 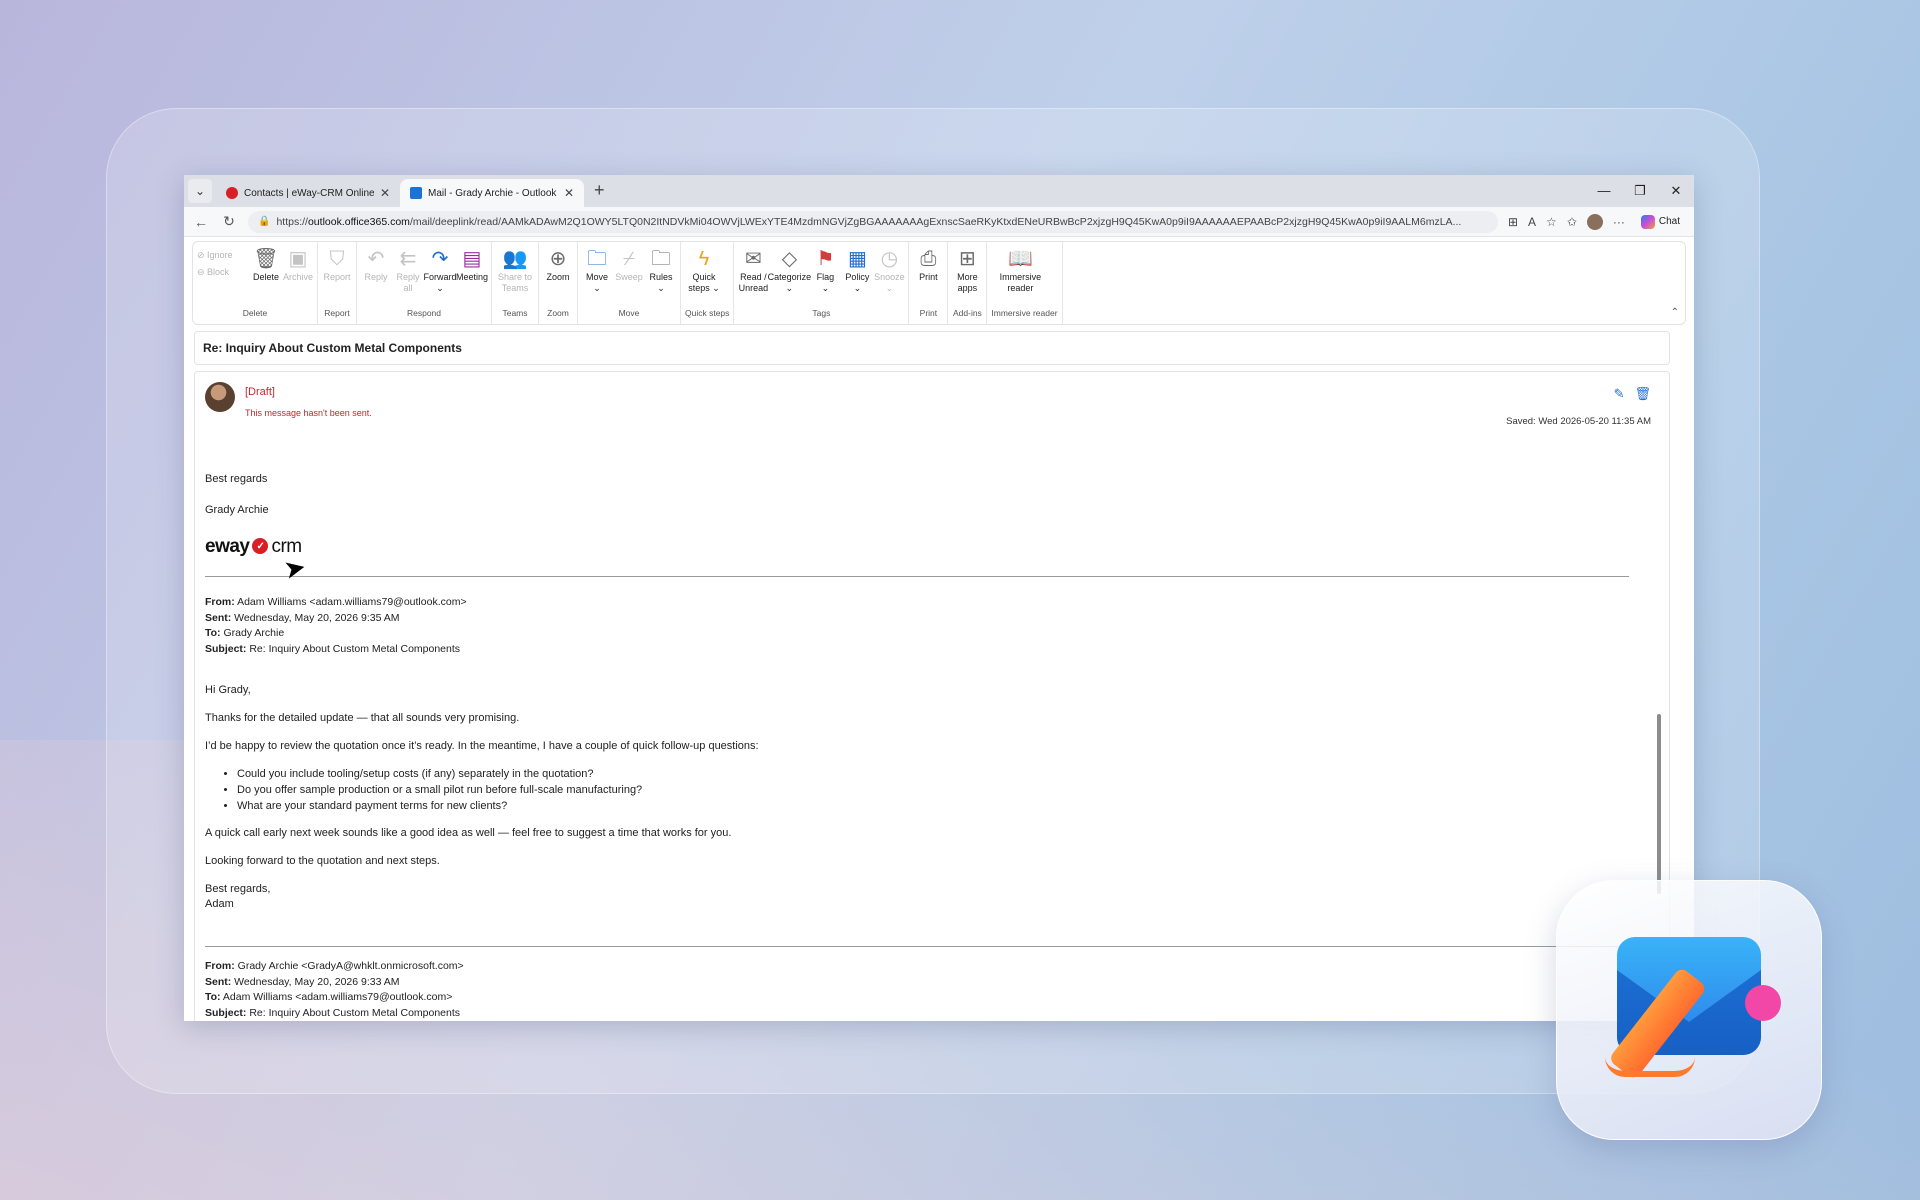 What do you see at coordinates (1020, 276) in the screenshot?
I see `immersive-reader-button: 📖 Immersive reader` at bounding box center [1020, 276].